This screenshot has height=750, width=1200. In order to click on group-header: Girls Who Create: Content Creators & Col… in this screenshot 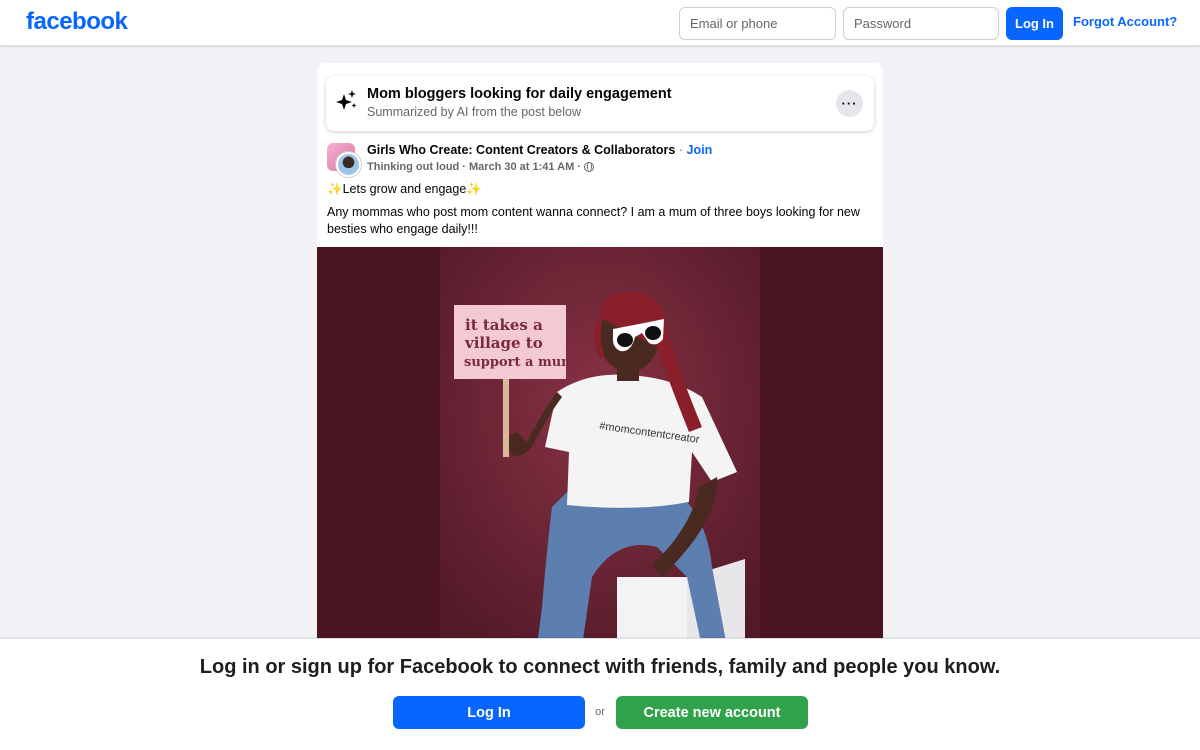, I will do `click(539, 150)`.